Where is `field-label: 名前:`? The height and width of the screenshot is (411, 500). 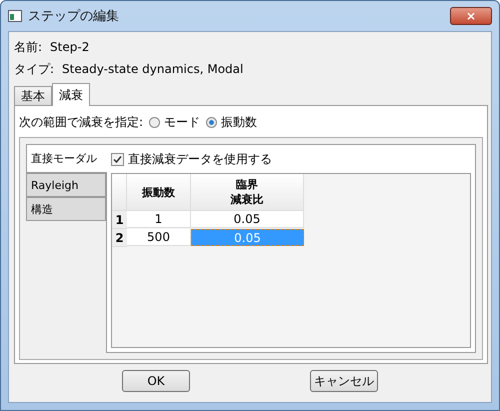
field-label: 名前: is located at coordinates (28, 47).